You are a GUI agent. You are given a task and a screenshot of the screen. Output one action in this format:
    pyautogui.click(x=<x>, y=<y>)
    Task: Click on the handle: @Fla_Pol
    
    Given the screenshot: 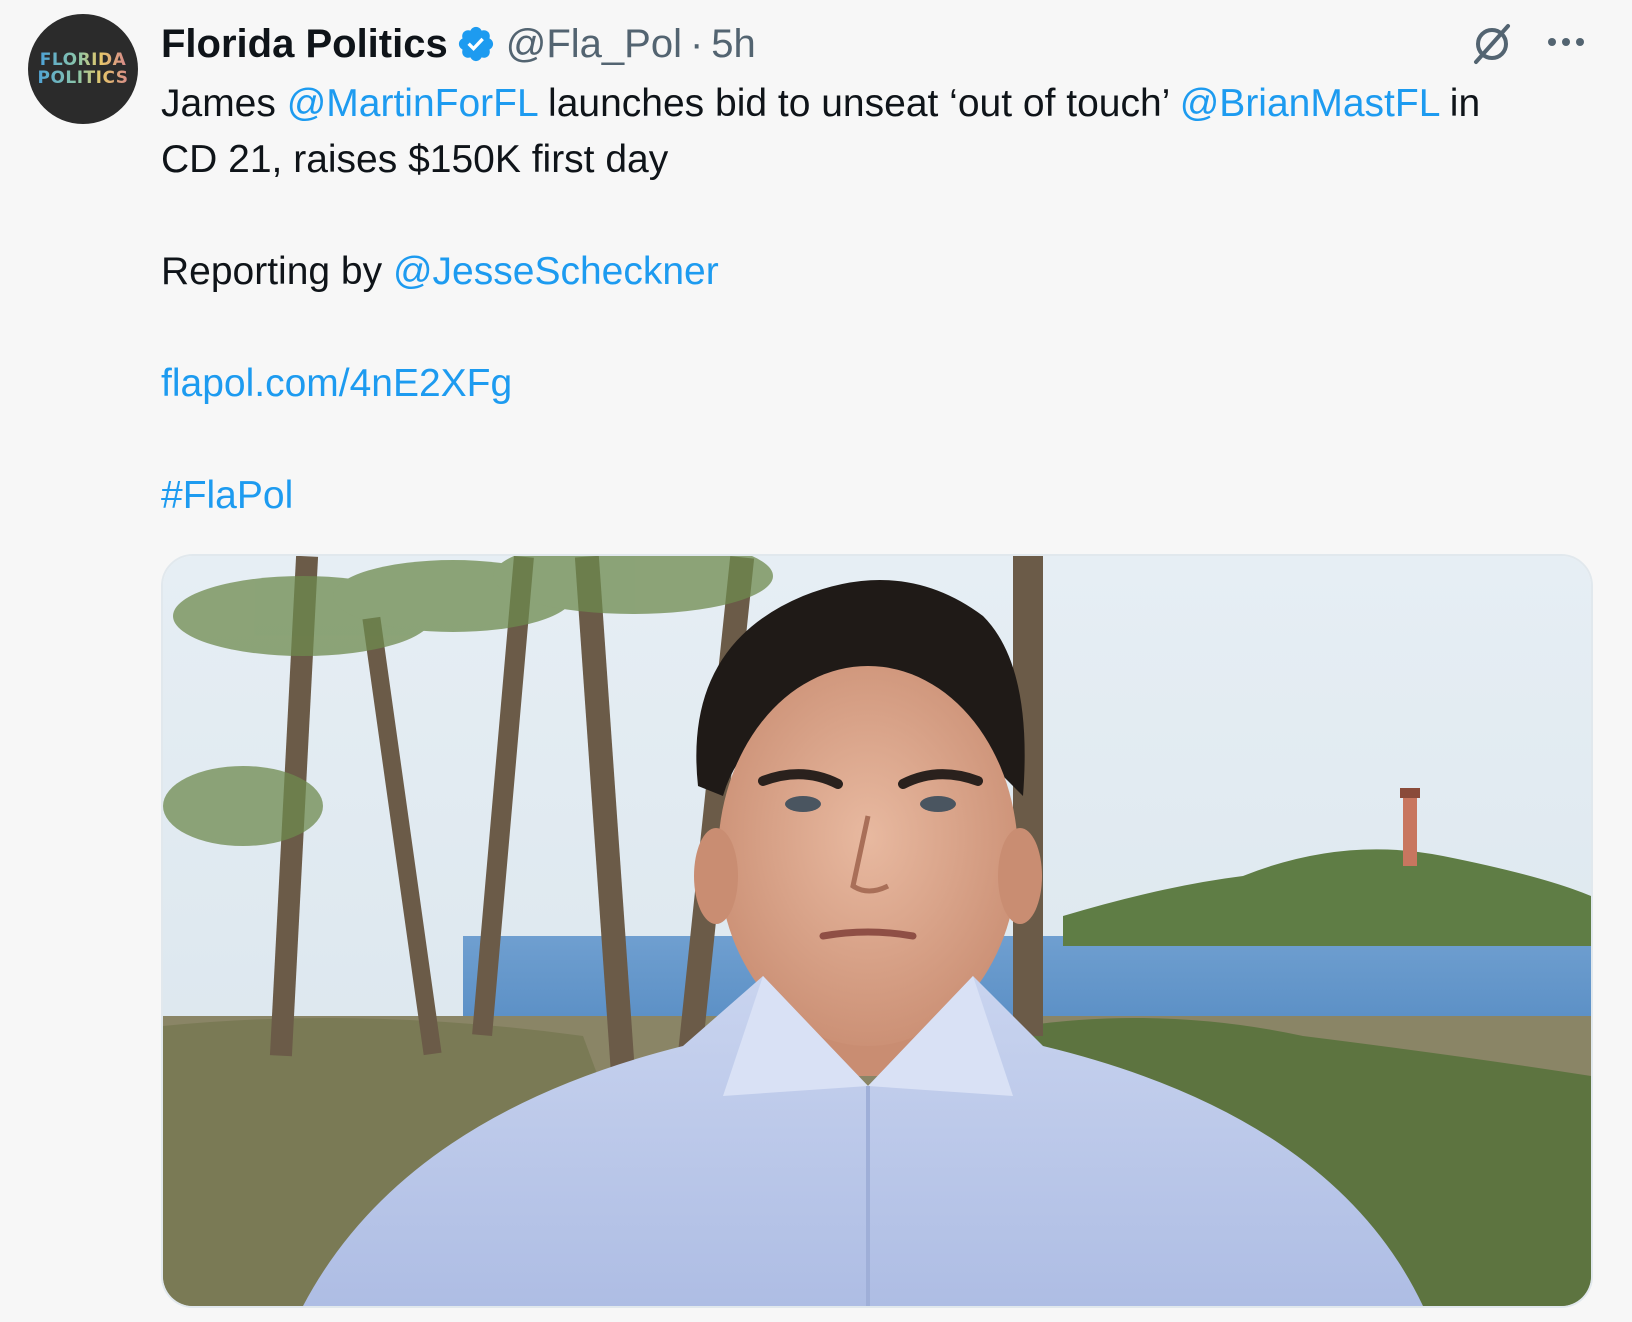 What is the action you would take?
    pyautogui.click(x=594, y=44)
    